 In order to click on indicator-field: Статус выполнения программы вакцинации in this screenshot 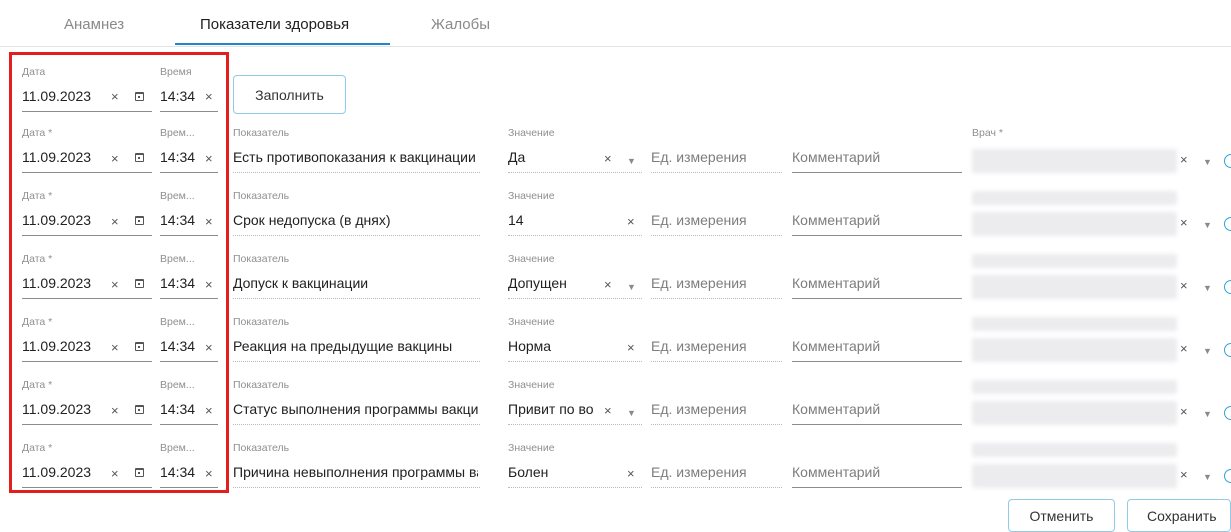, I will do `click(355, 409)`.